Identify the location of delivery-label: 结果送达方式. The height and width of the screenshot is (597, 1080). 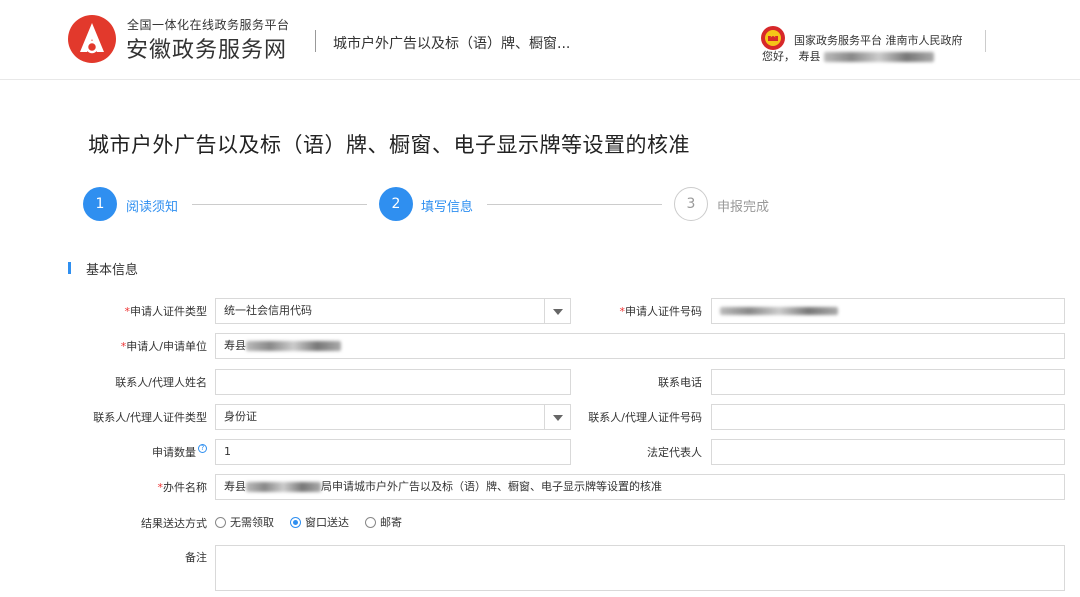
(174, 523).